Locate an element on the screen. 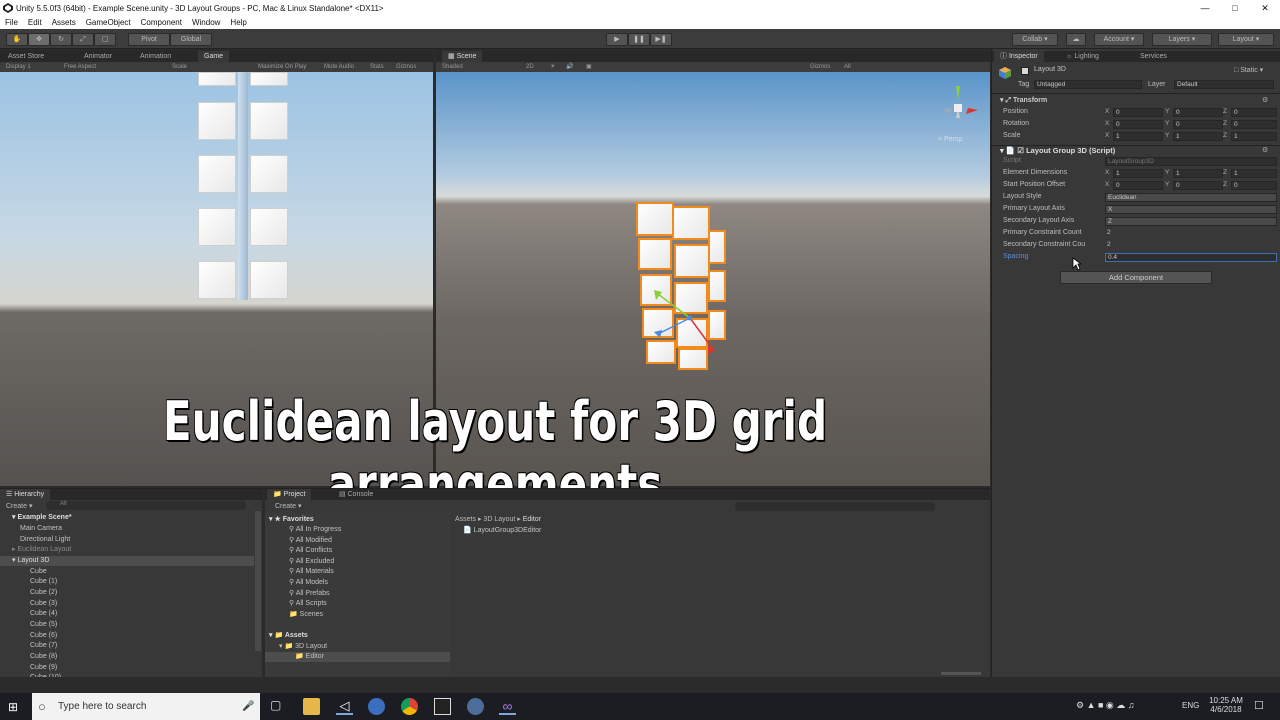 The image size is (1280, 720). pivot-button: Pivot is located at coordinates (149, 39).